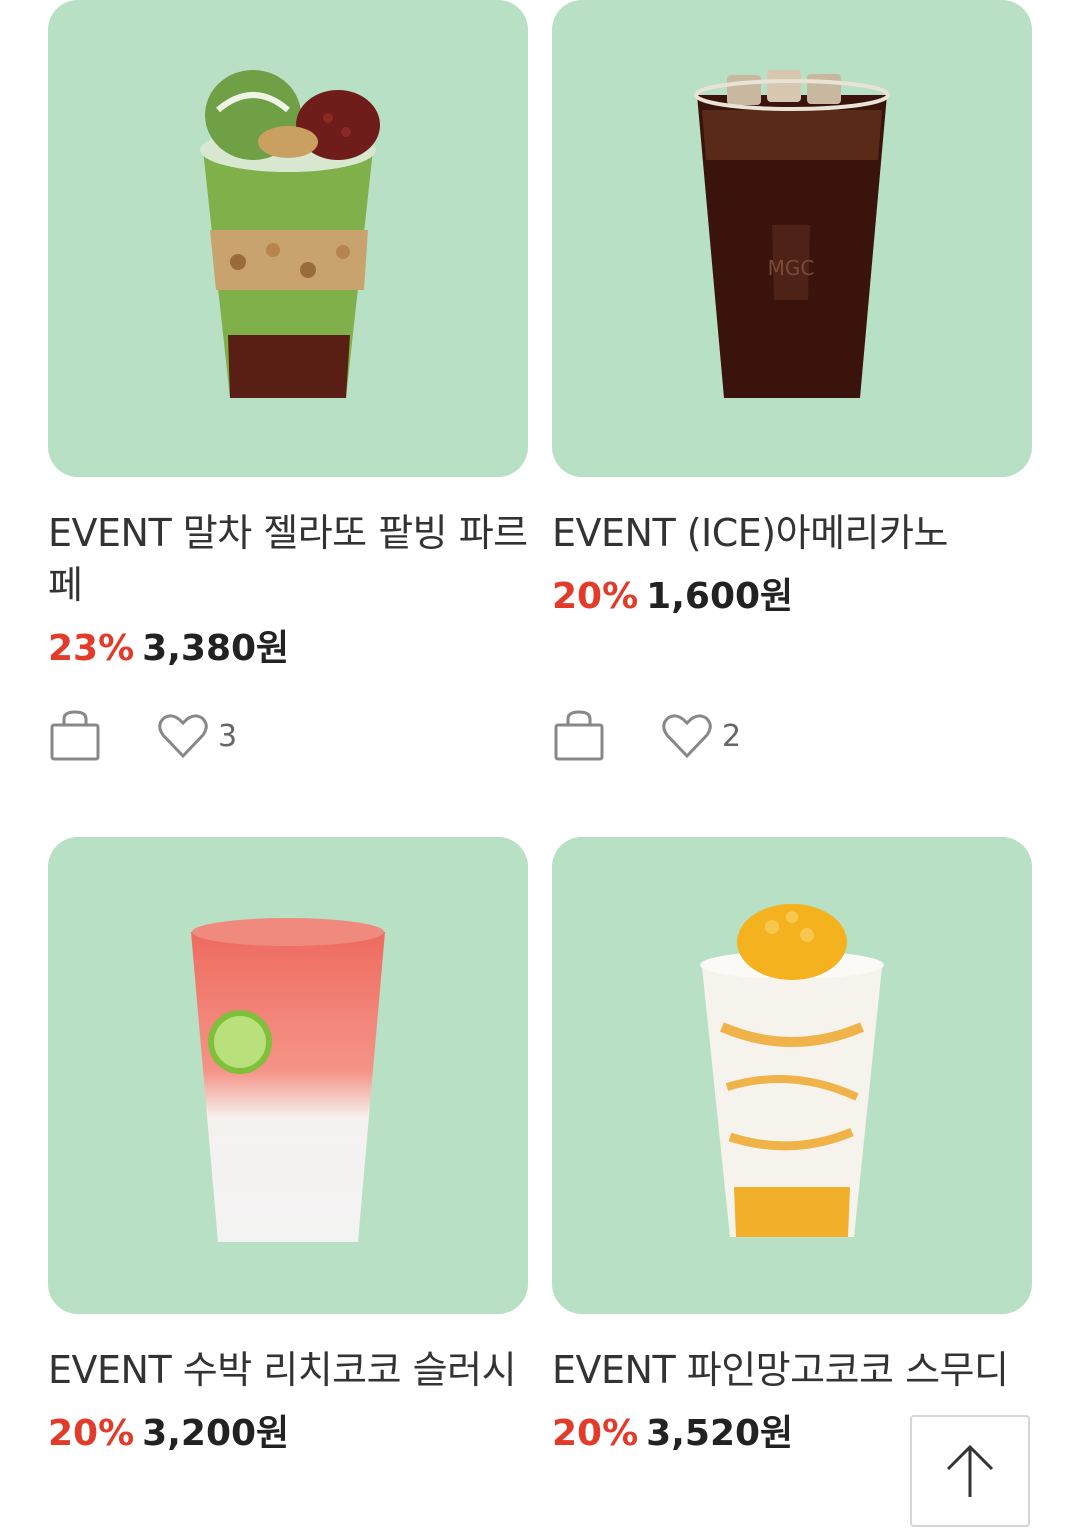  Describe the element at coordinates (720, 596) in the screenshot. I see `sale-price: 1,600원` at that location.